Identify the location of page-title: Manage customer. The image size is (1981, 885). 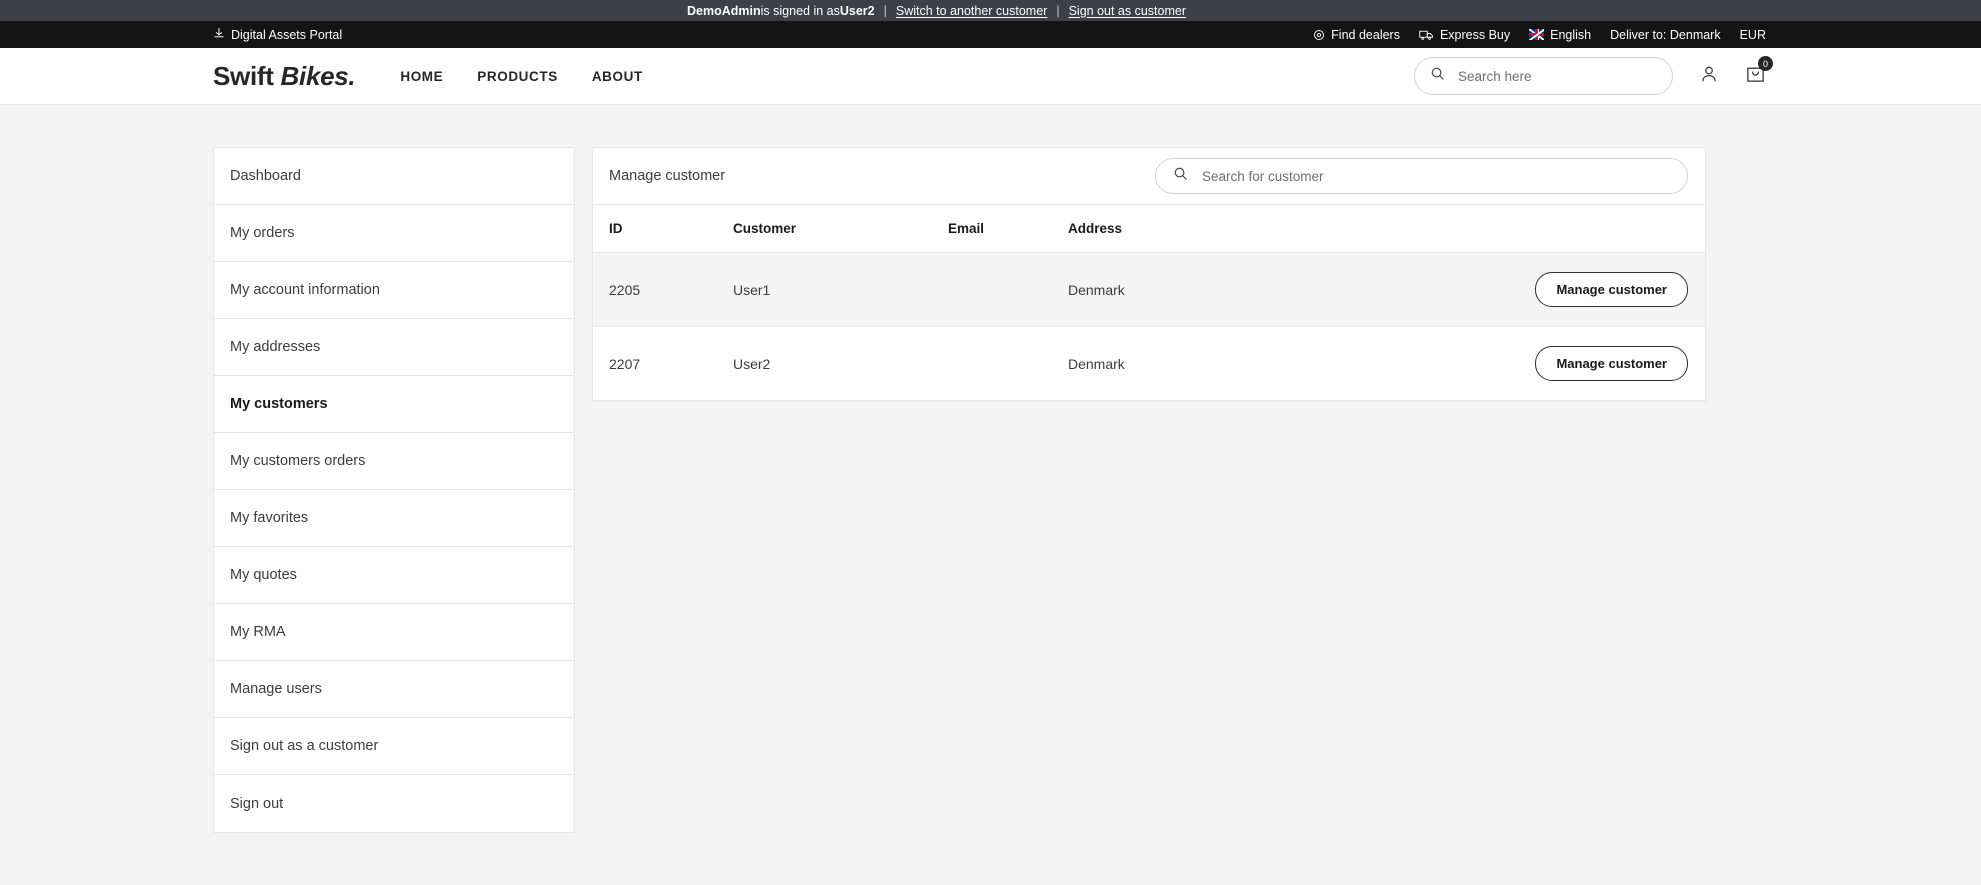
(667, 176).